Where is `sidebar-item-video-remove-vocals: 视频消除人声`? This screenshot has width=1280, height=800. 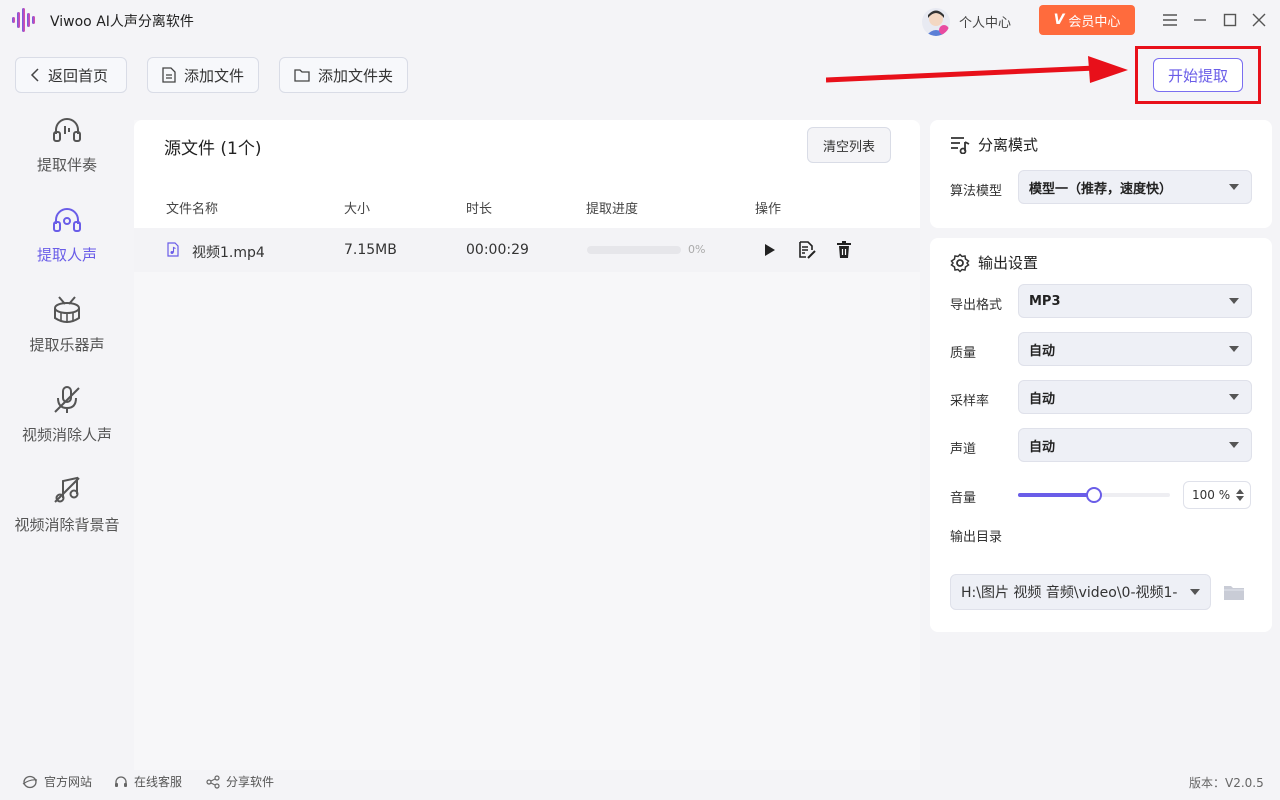 sidebar-item-video-remove-vocals: 视频消除人声 is located at coordinates (67, 427).